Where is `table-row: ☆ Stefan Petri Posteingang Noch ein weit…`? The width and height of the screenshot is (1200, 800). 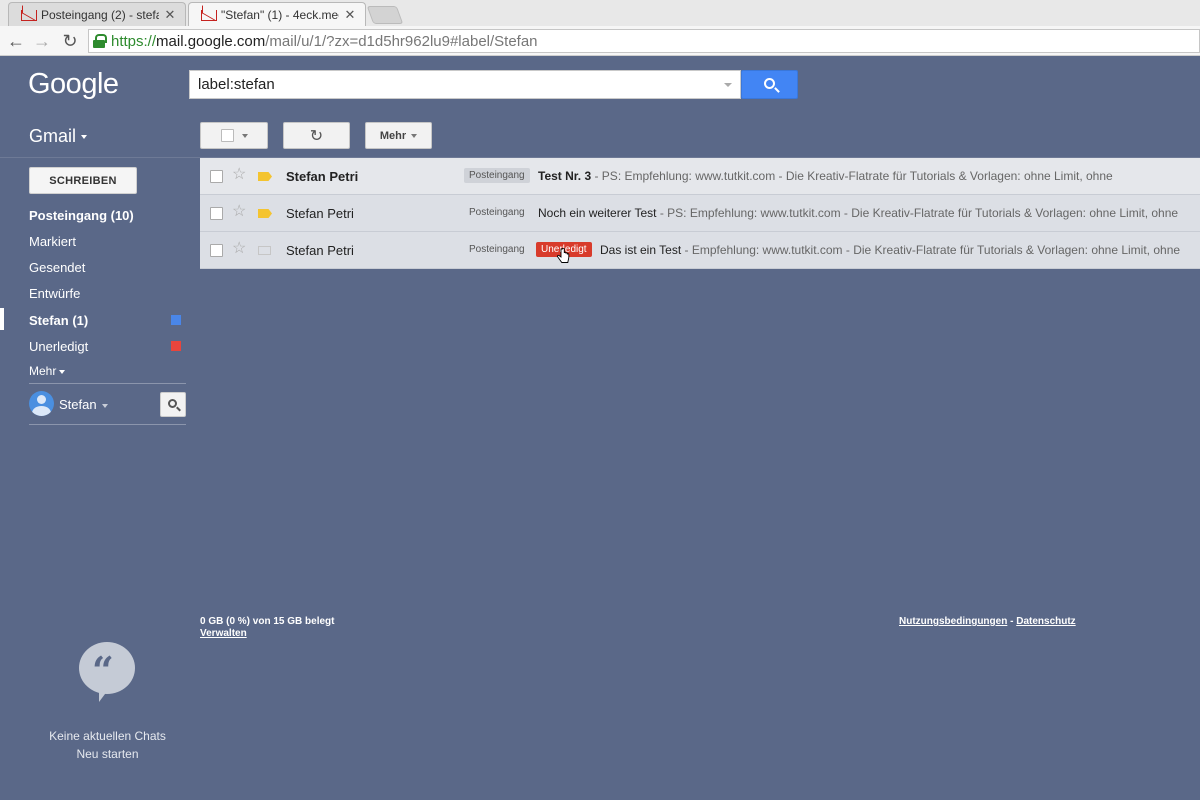
table-row: ☆ Stefan Petri Posteingang Noch ein weit… is located at coordinates (700, 213).